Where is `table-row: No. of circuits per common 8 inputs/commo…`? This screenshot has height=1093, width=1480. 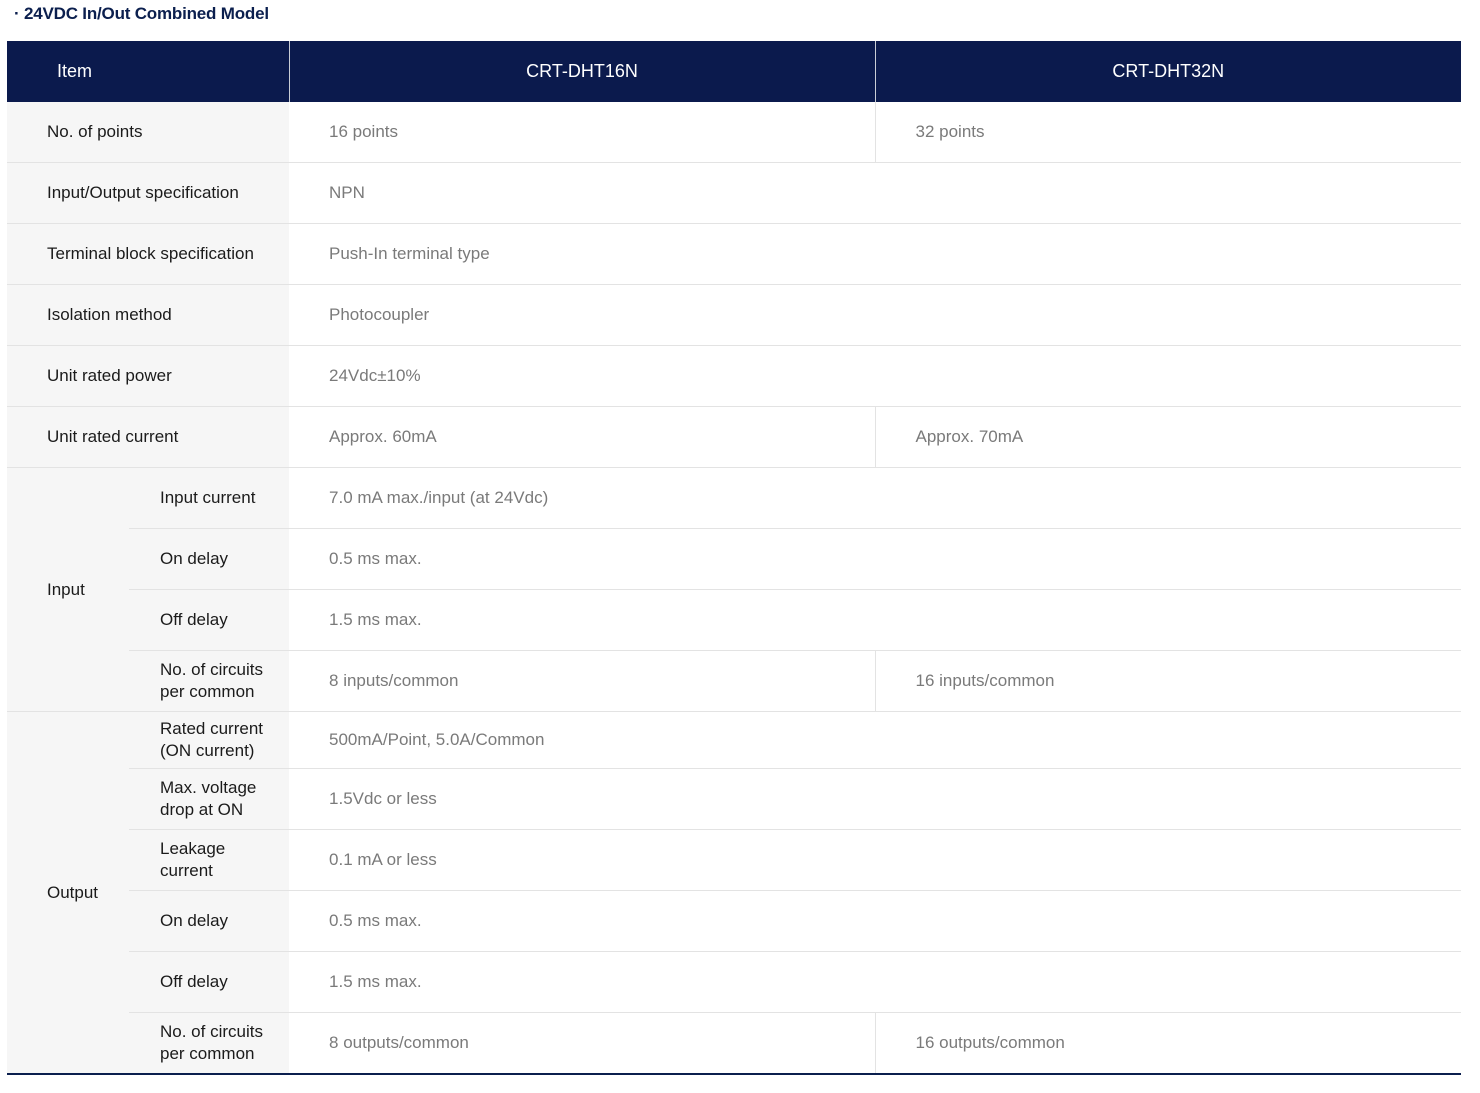 table-row: No. of circuits per common 8 inputs/commo… is located at coordinates (734, 681).